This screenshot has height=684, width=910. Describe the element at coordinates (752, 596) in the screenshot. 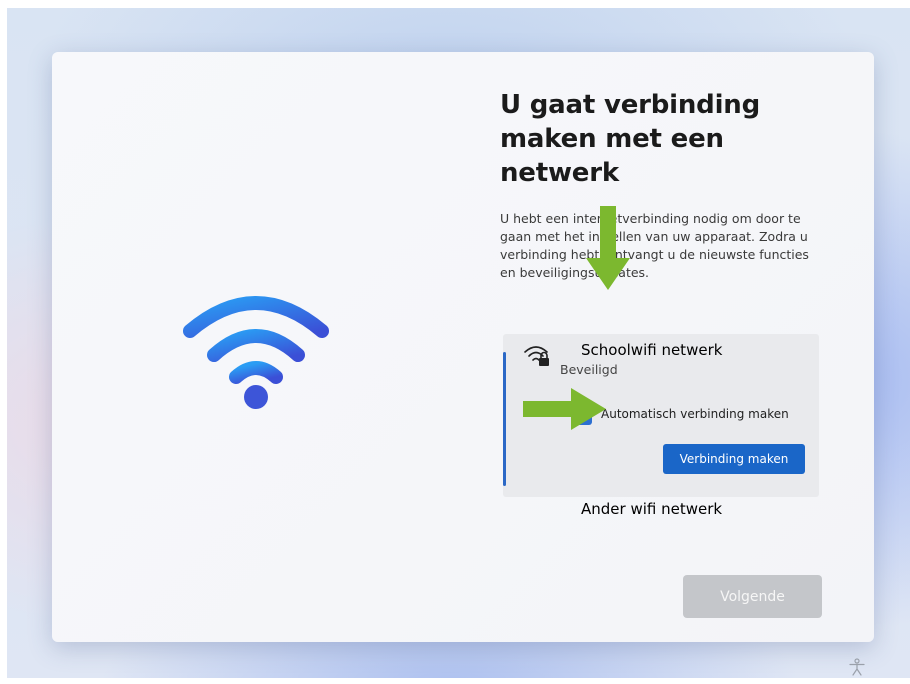

I see `next-button: Volgende` at that location.